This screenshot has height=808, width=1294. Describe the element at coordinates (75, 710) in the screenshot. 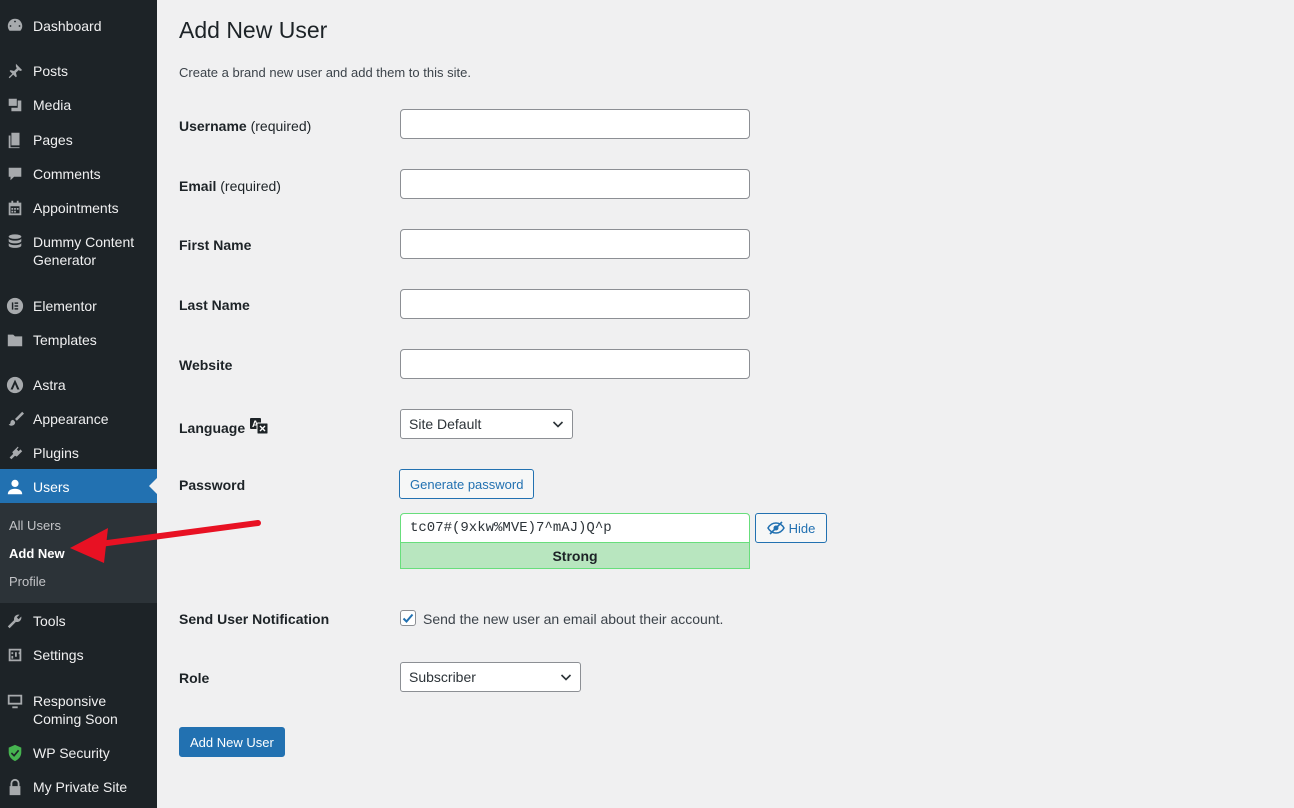

I see `sidebar-item-label: Responsive Coming Soon` at that location.